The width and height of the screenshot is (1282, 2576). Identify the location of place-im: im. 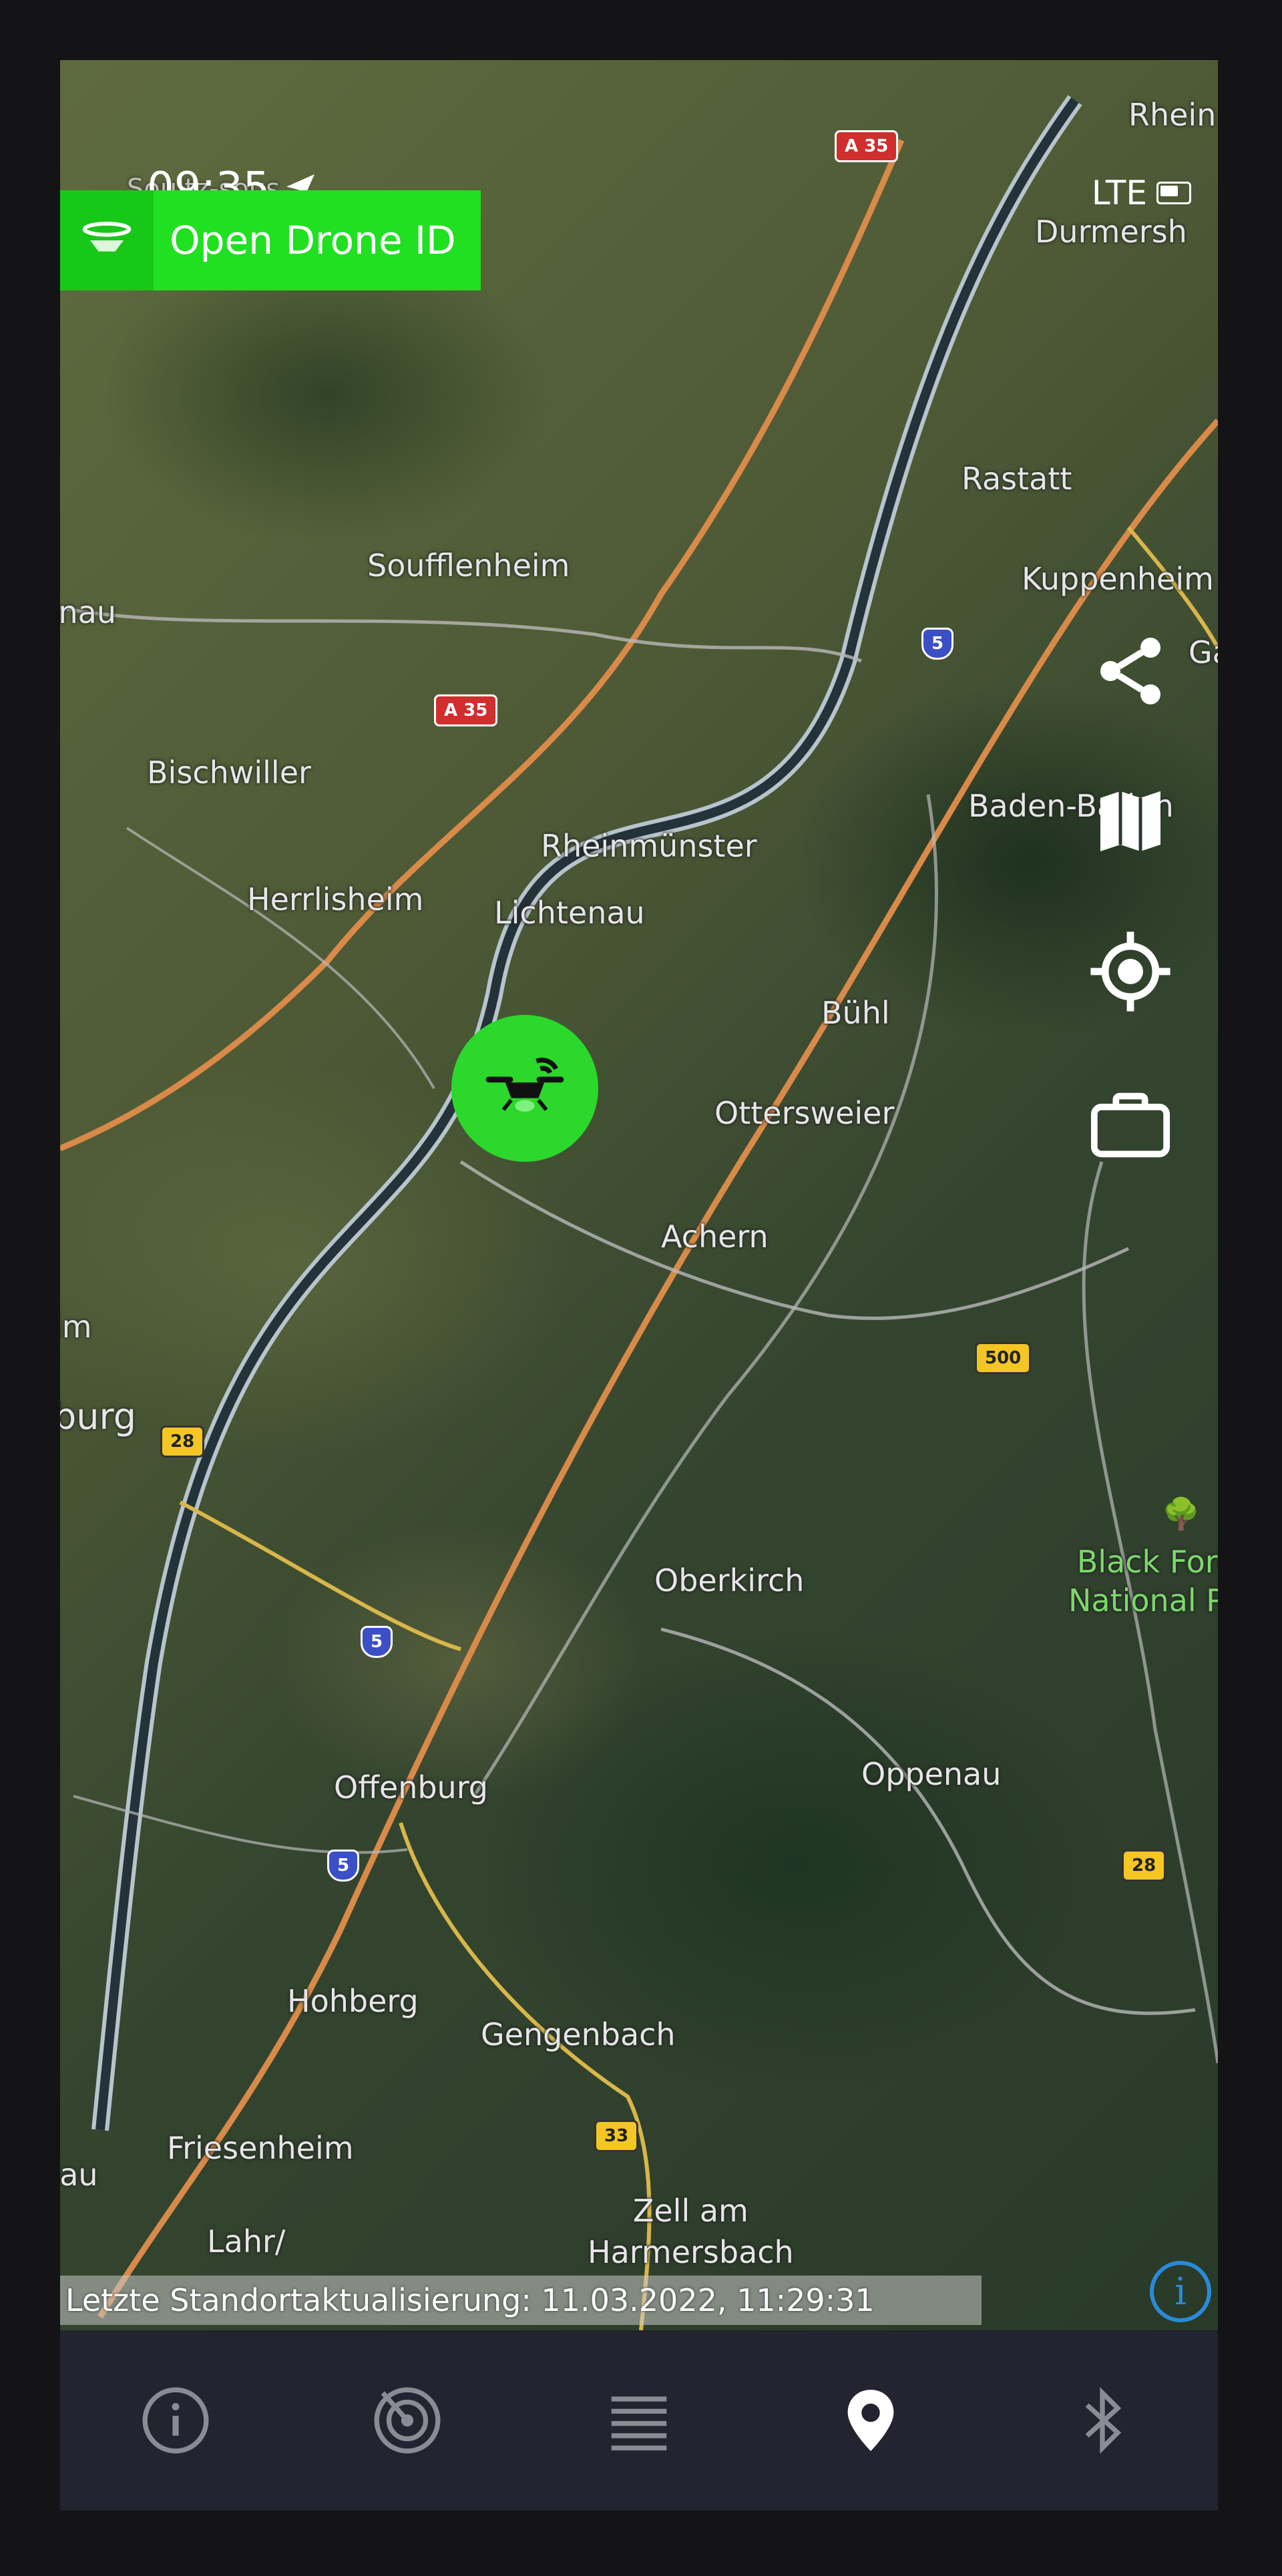
(76, 1327).